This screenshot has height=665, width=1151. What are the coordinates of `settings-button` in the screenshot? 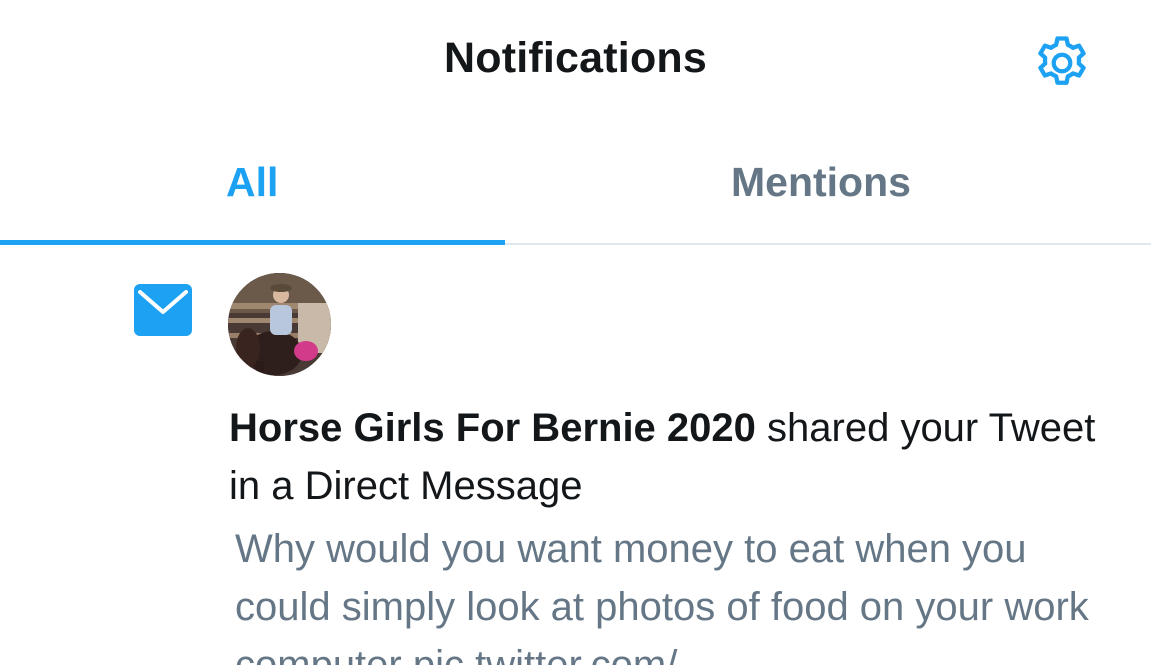 It's located at (1062, 63).